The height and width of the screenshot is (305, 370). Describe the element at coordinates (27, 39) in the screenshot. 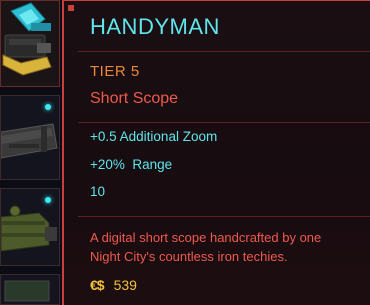

I see `handyman-scope-icon` at that location.